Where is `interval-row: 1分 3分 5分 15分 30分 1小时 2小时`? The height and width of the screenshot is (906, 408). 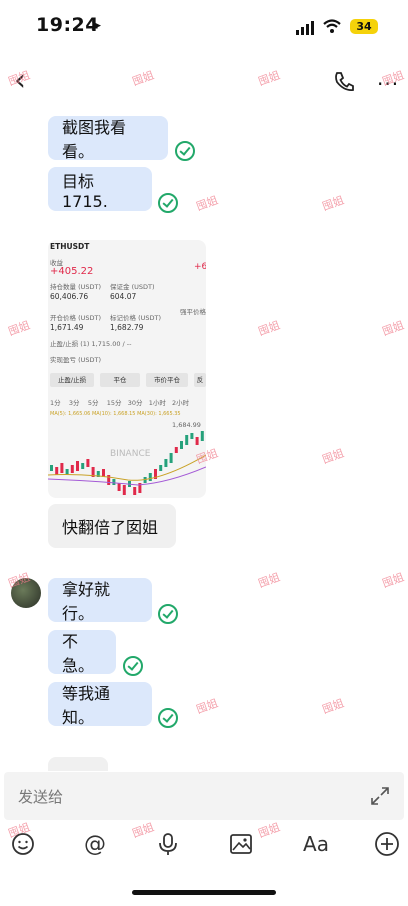 interval-row: 1分 3分 5分 15分 30分 1小时 2小时 is located at coordinates (119, 402).